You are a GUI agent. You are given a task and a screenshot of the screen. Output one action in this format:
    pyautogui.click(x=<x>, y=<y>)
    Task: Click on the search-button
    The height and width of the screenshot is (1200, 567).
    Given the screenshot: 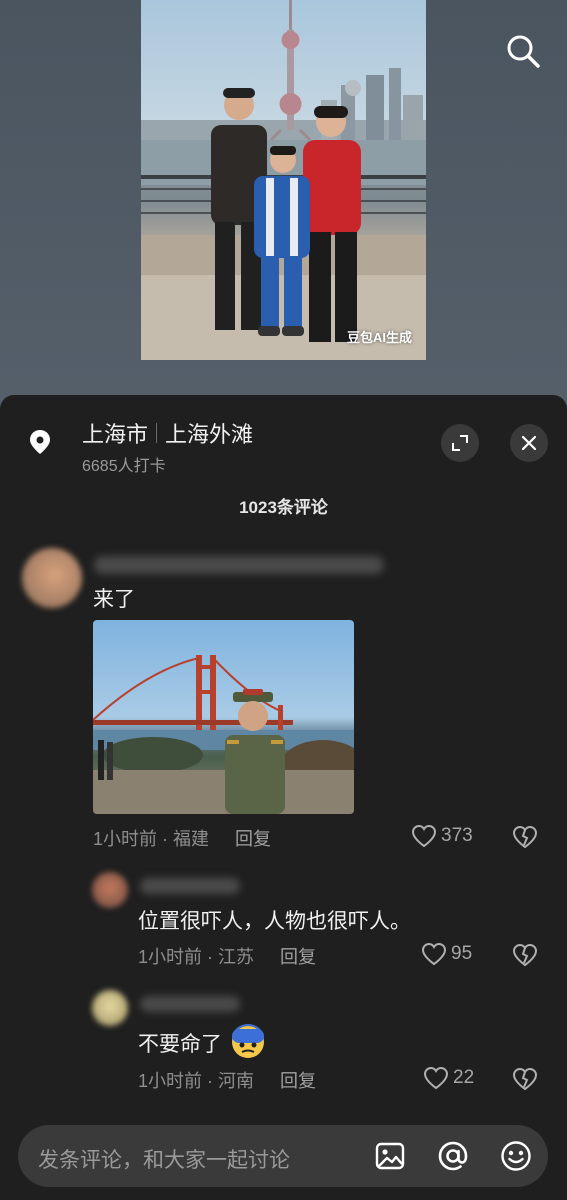 What is the action you would take?
    pyautogui.click(x=523, y=51)
    